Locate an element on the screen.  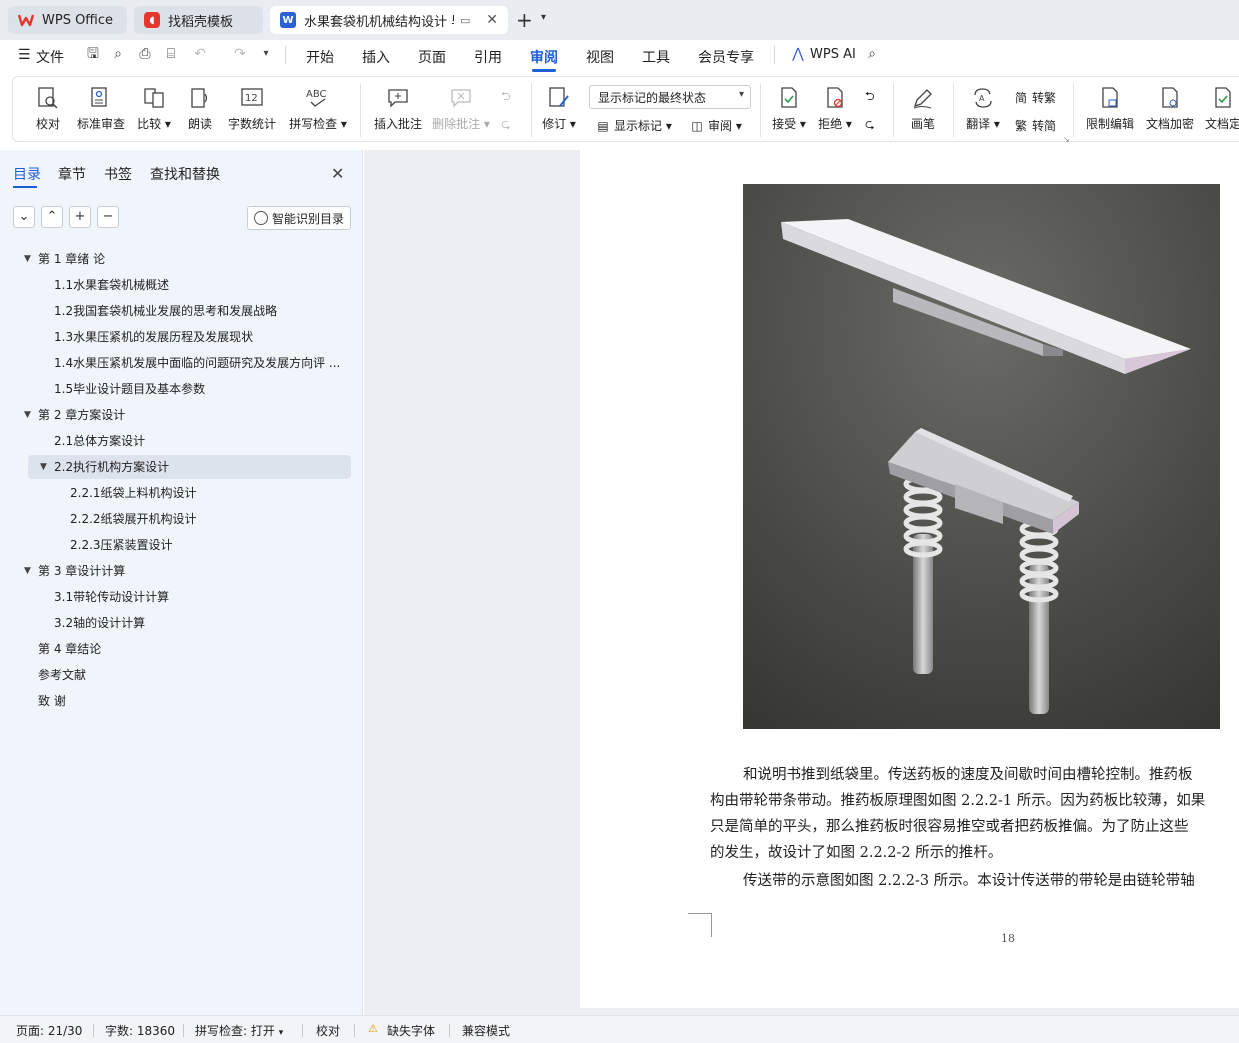
to-simplified-button: 繁转简 is located at coordinates (1034, 125).